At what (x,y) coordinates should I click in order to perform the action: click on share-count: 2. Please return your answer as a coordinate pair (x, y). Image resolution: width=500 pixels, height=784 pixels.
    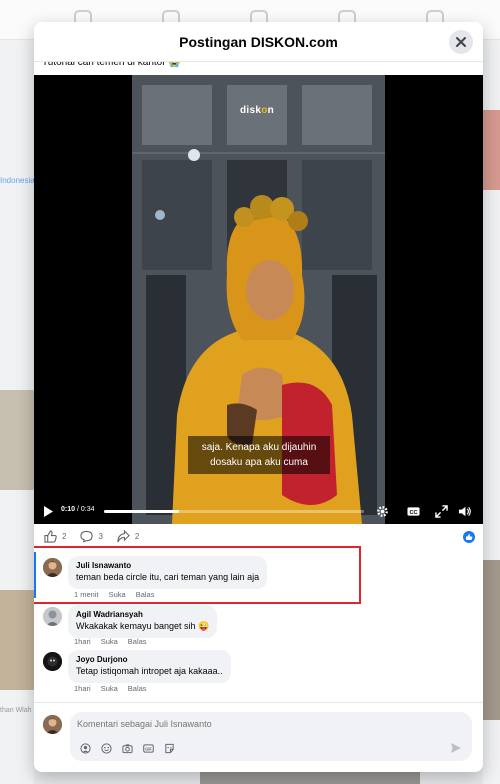
    Looking at the image, I should click on (128, 536).